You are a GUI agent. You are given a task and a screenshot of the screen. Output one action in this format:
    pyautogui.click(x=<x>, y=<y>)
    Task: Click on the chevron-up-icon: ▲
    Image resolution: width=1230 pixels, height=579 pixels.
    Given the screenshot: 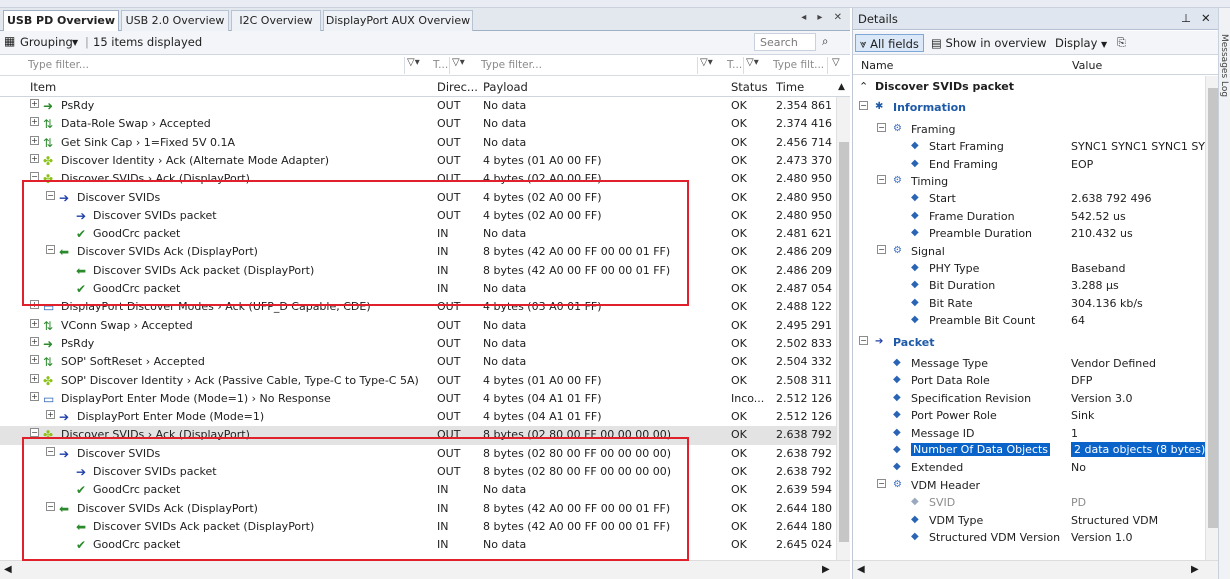 What is the action you would take?
    pyautogui.click(x=841, y=87)
    